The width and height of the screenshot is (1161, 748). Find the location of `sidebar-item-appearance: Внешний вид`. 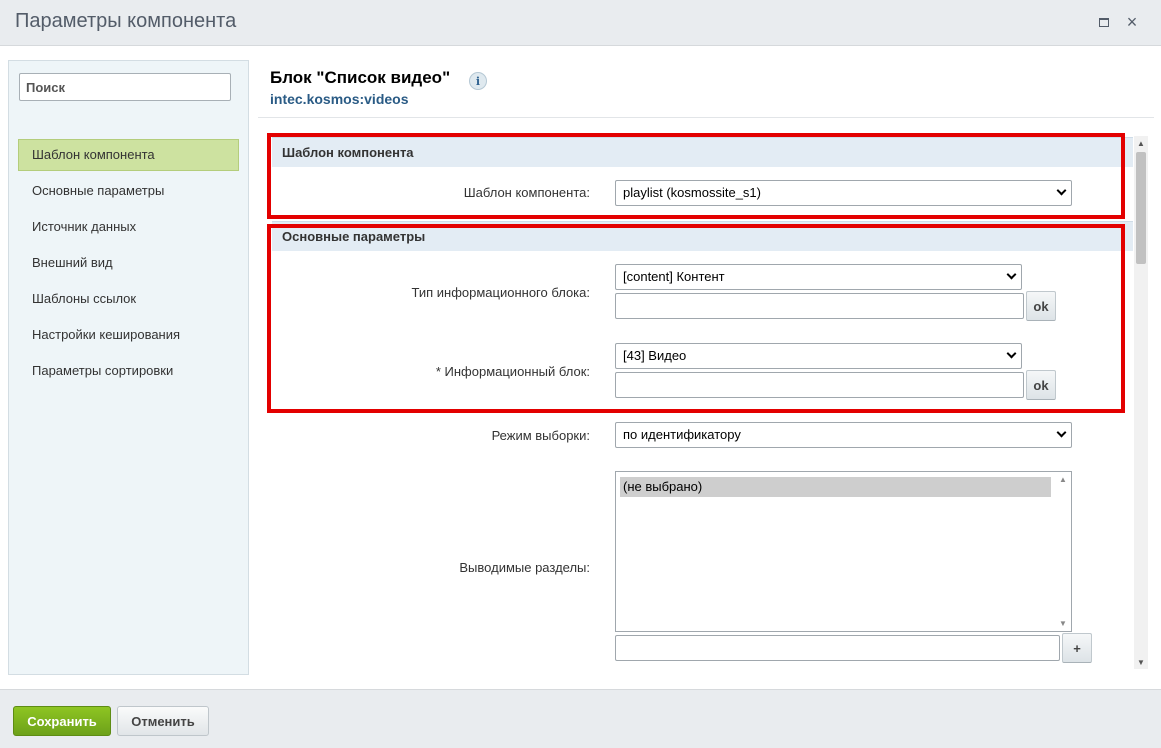

sidebar-item-appearance: Внешний вид is located at coordinates (128, 263).